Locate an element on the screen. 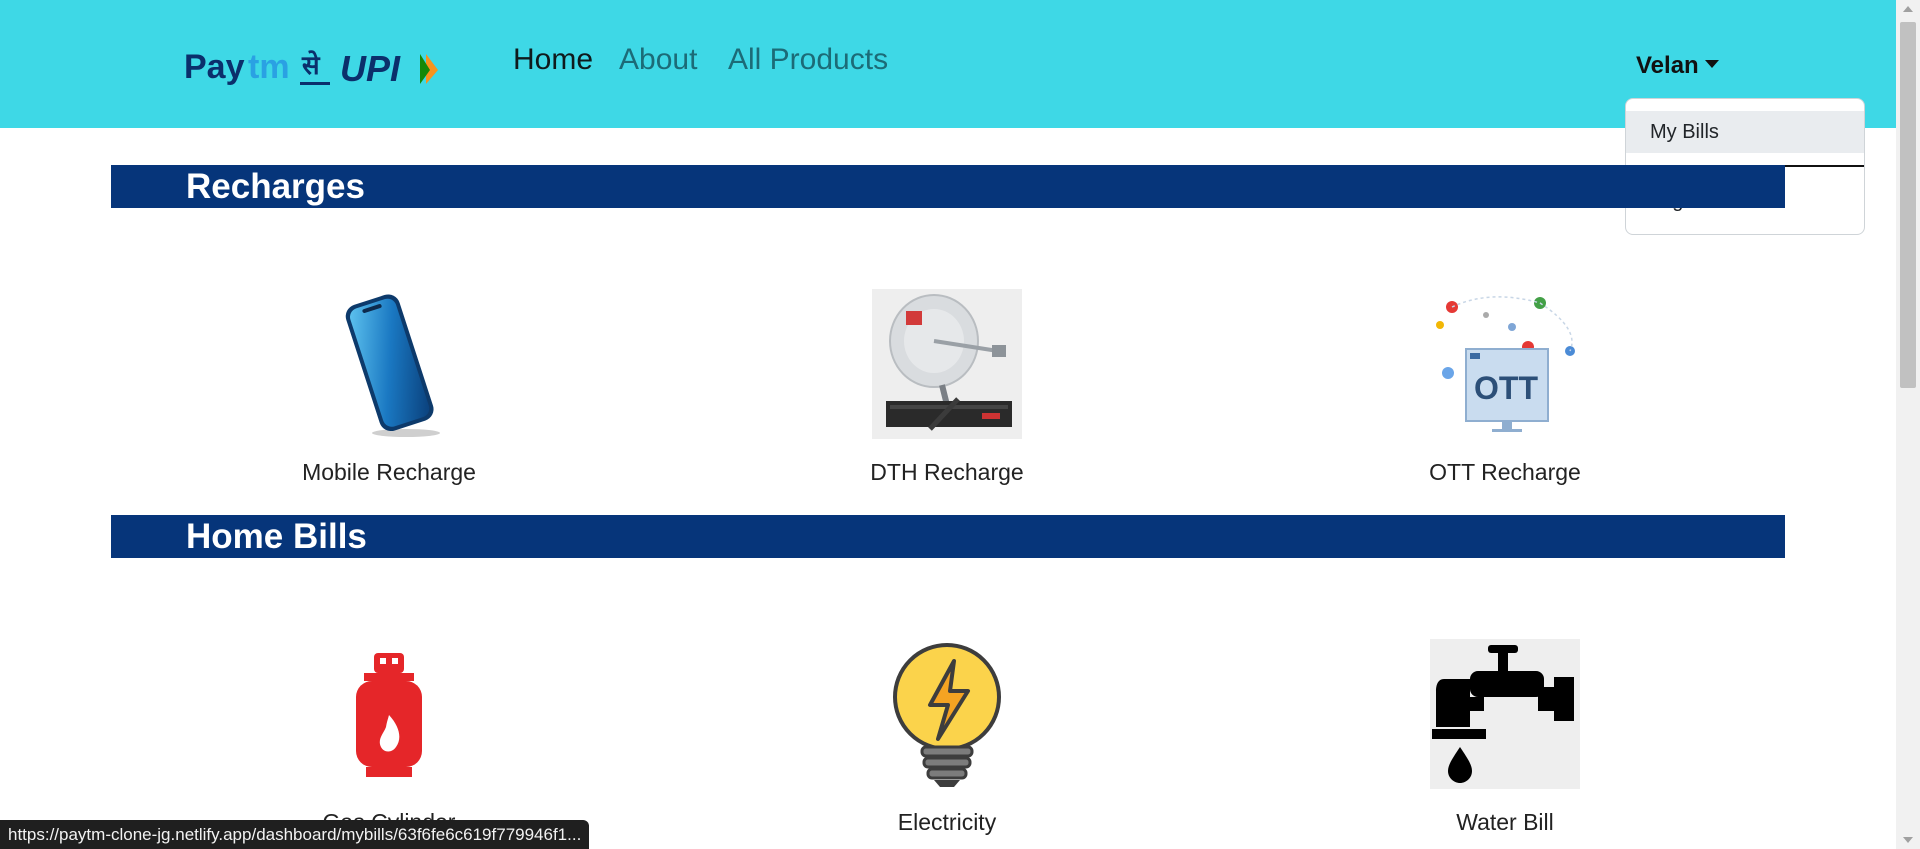 Image resolution: width=1920 pixels, height=849 pixels. section-title: Recharges is located at coordinates (275, 186).